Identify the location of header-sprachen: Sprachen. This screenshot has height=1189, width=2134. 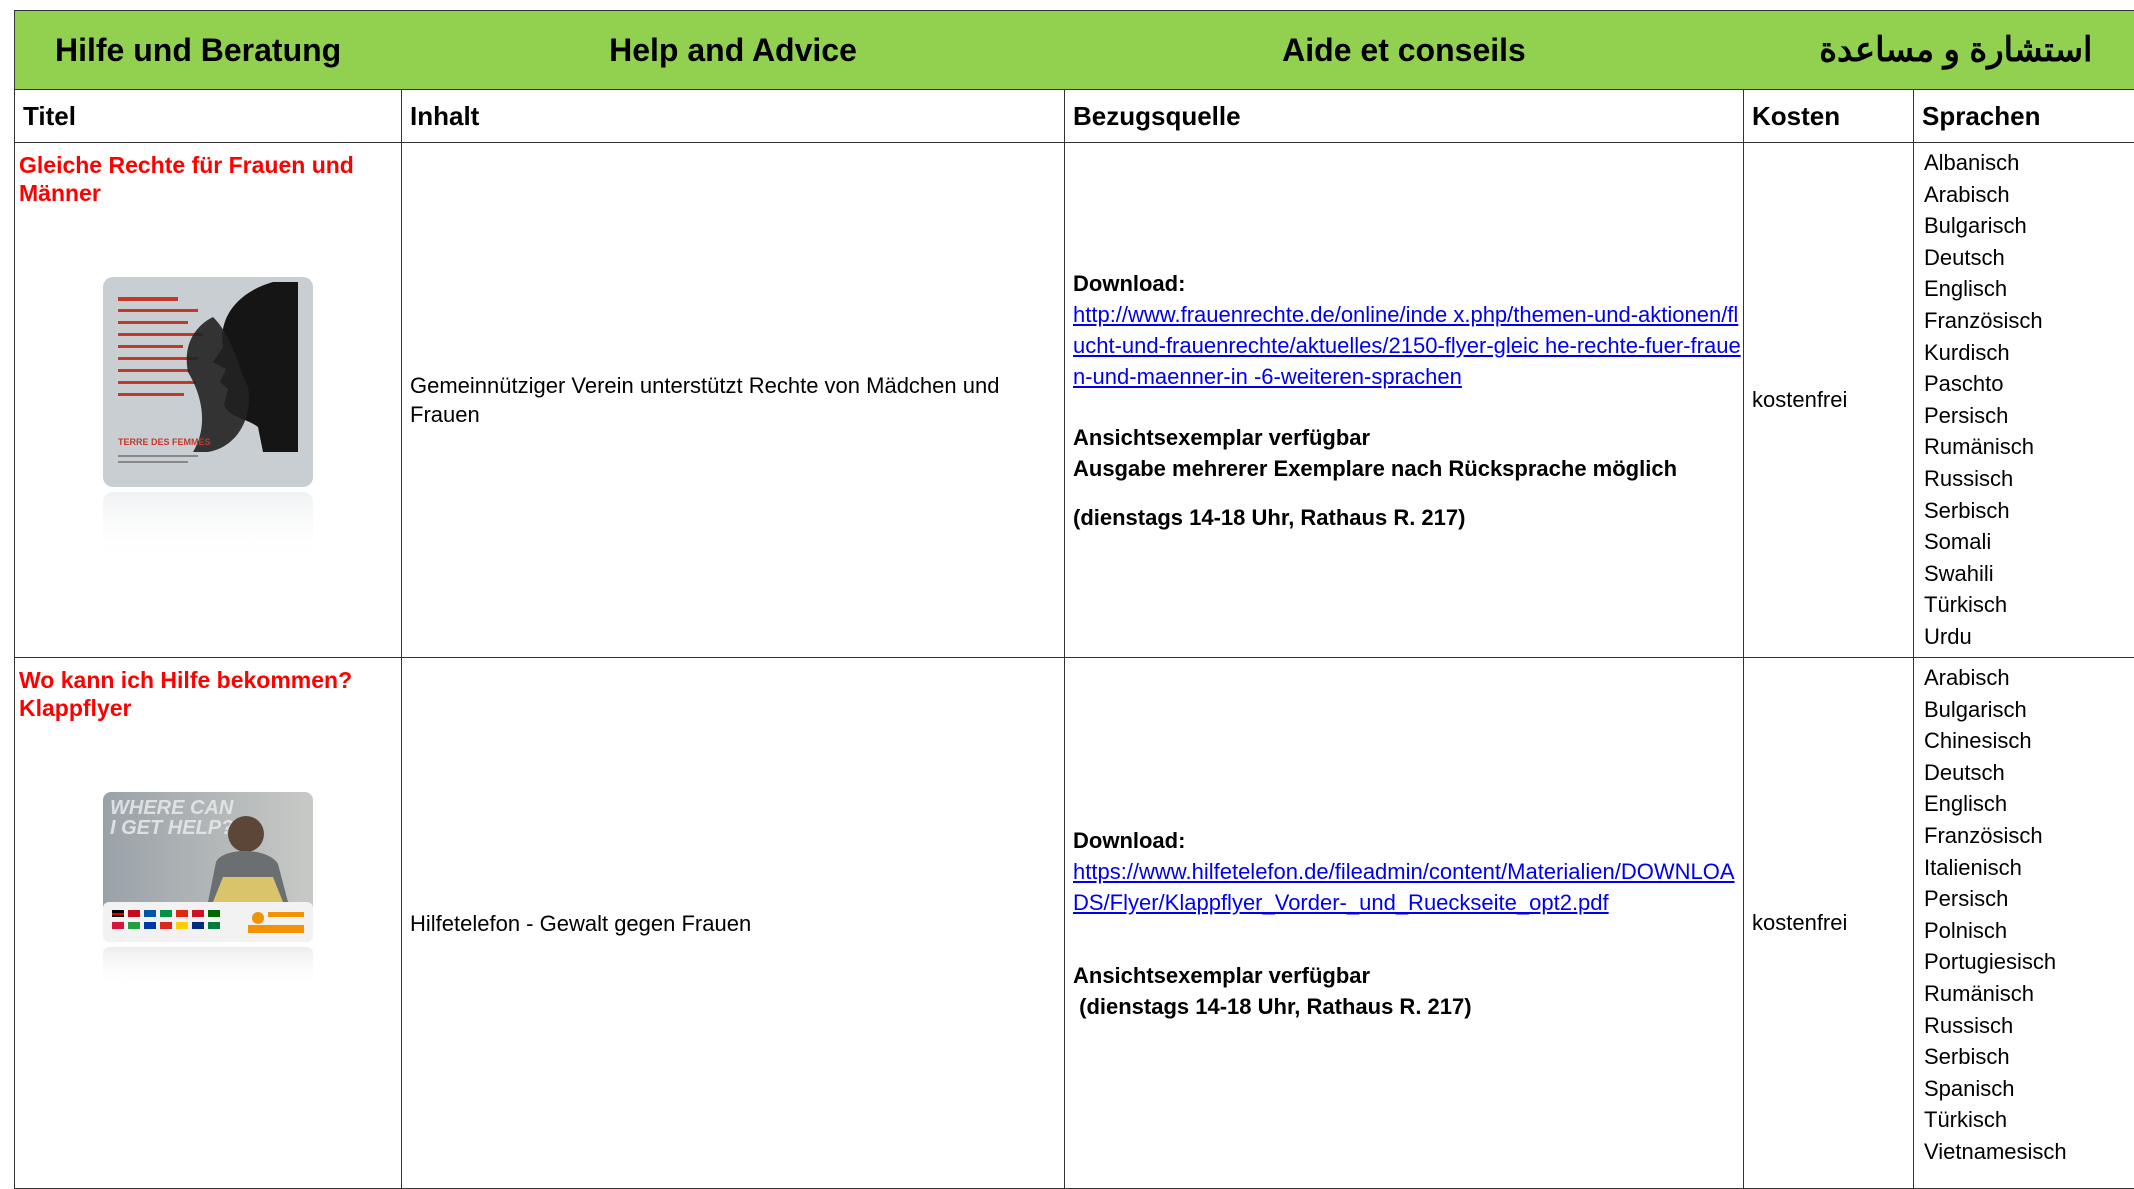
(2024, 116).